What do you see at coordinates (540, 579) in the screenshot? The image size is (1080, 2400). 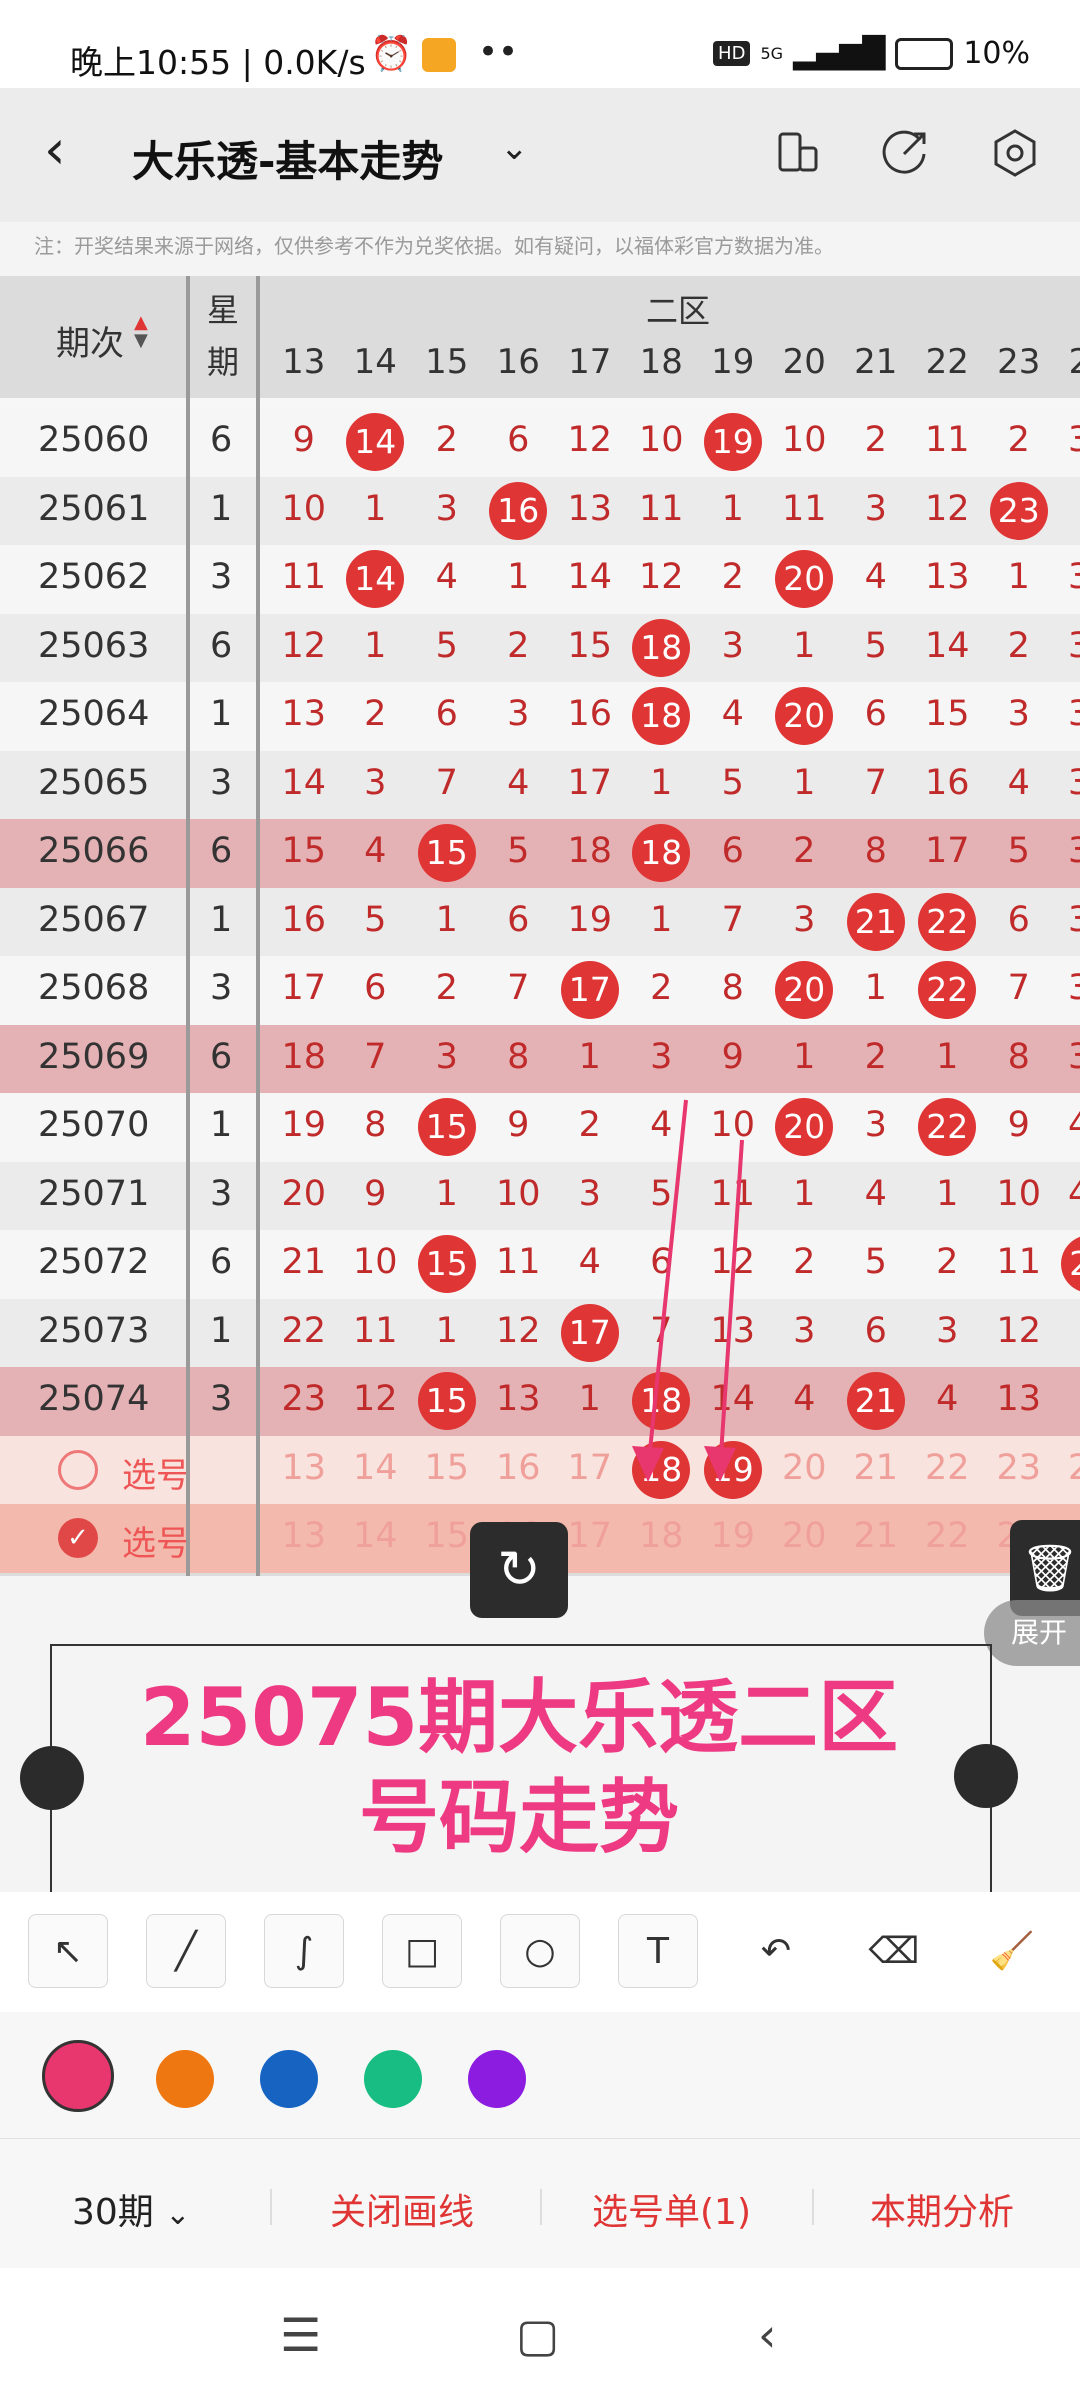 I see `table-row: 25062 3 11 14 4 1 14 12 2 20 4 13 1 32` at bounding box center [540, 579].